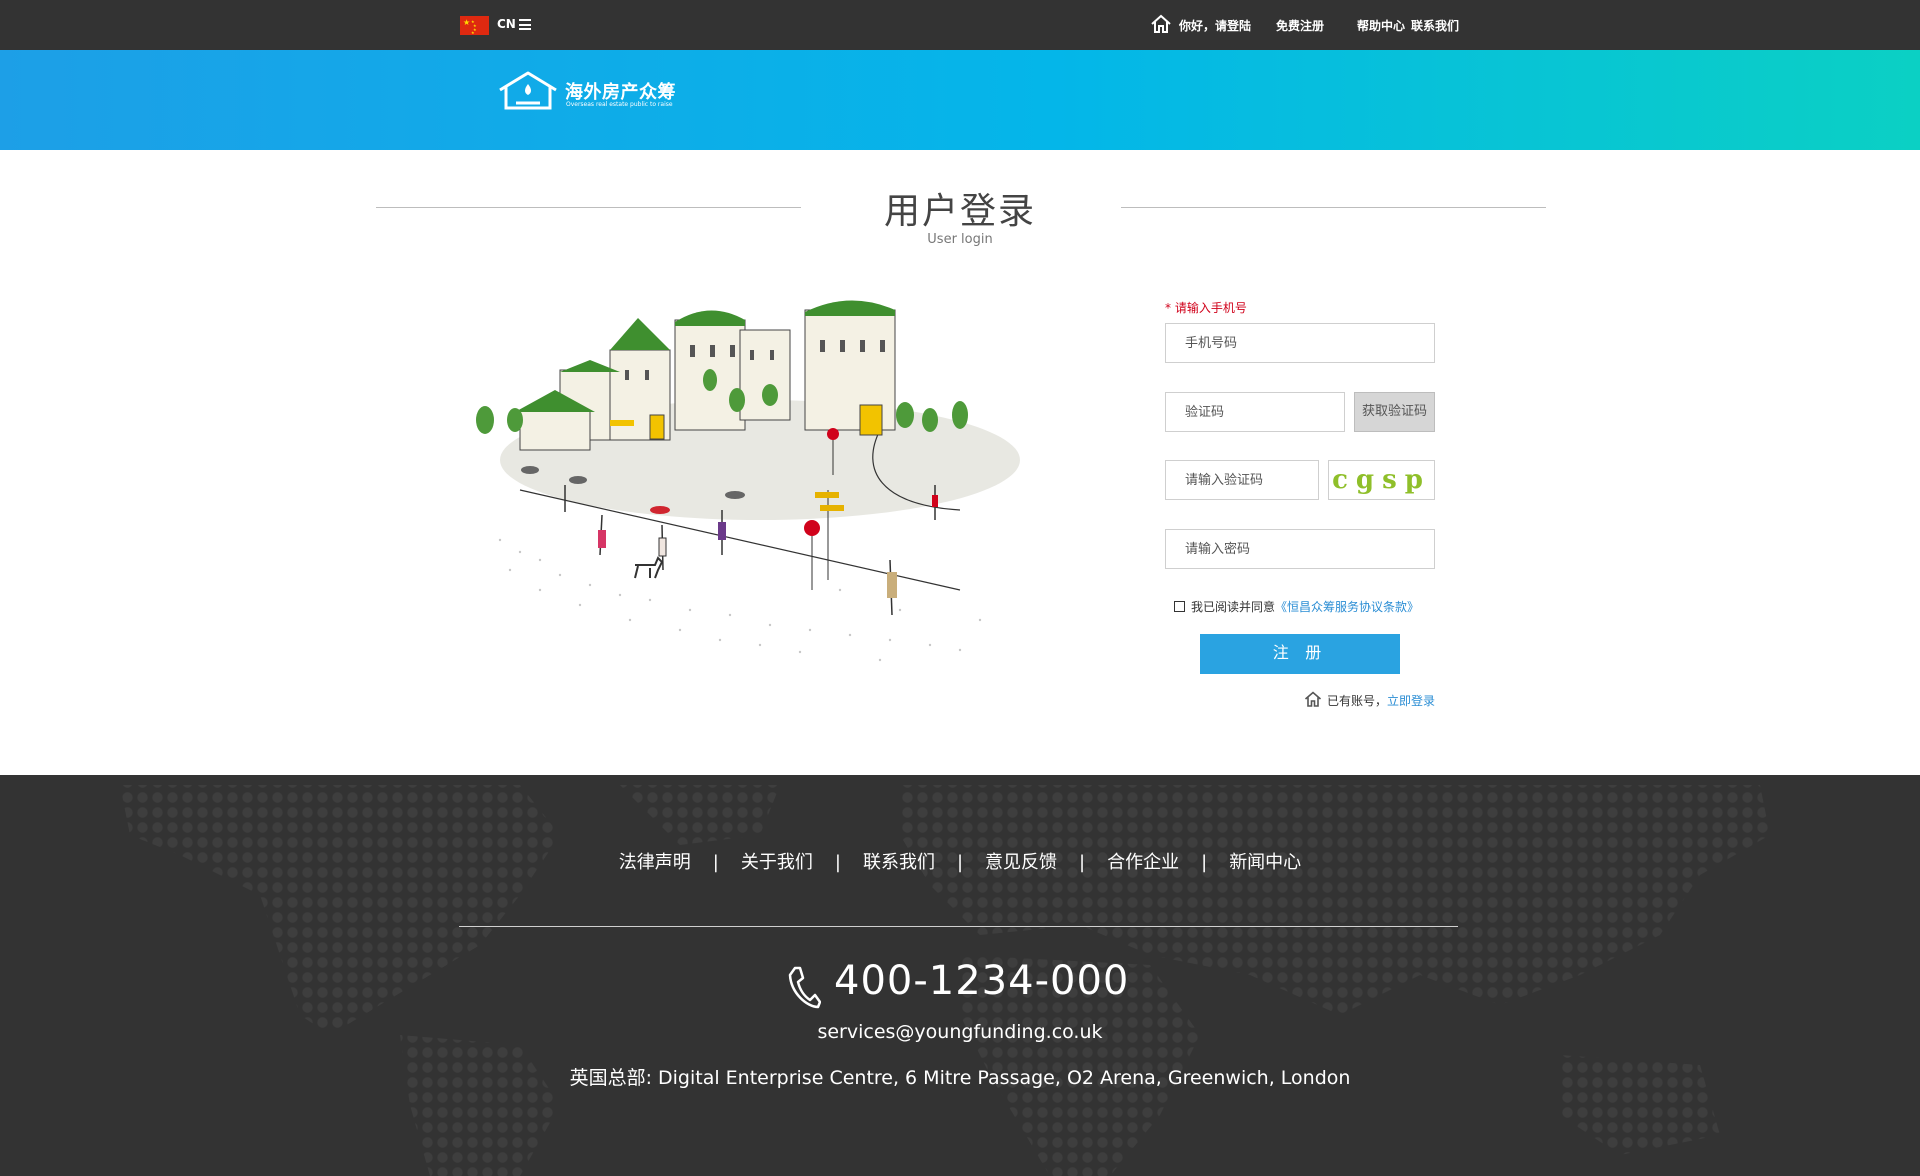 The width and height of the screenshot is (1920, 1176). Describe the element at coordinates (958, 926) in the screenshot. I see `footer-divider` at that location.